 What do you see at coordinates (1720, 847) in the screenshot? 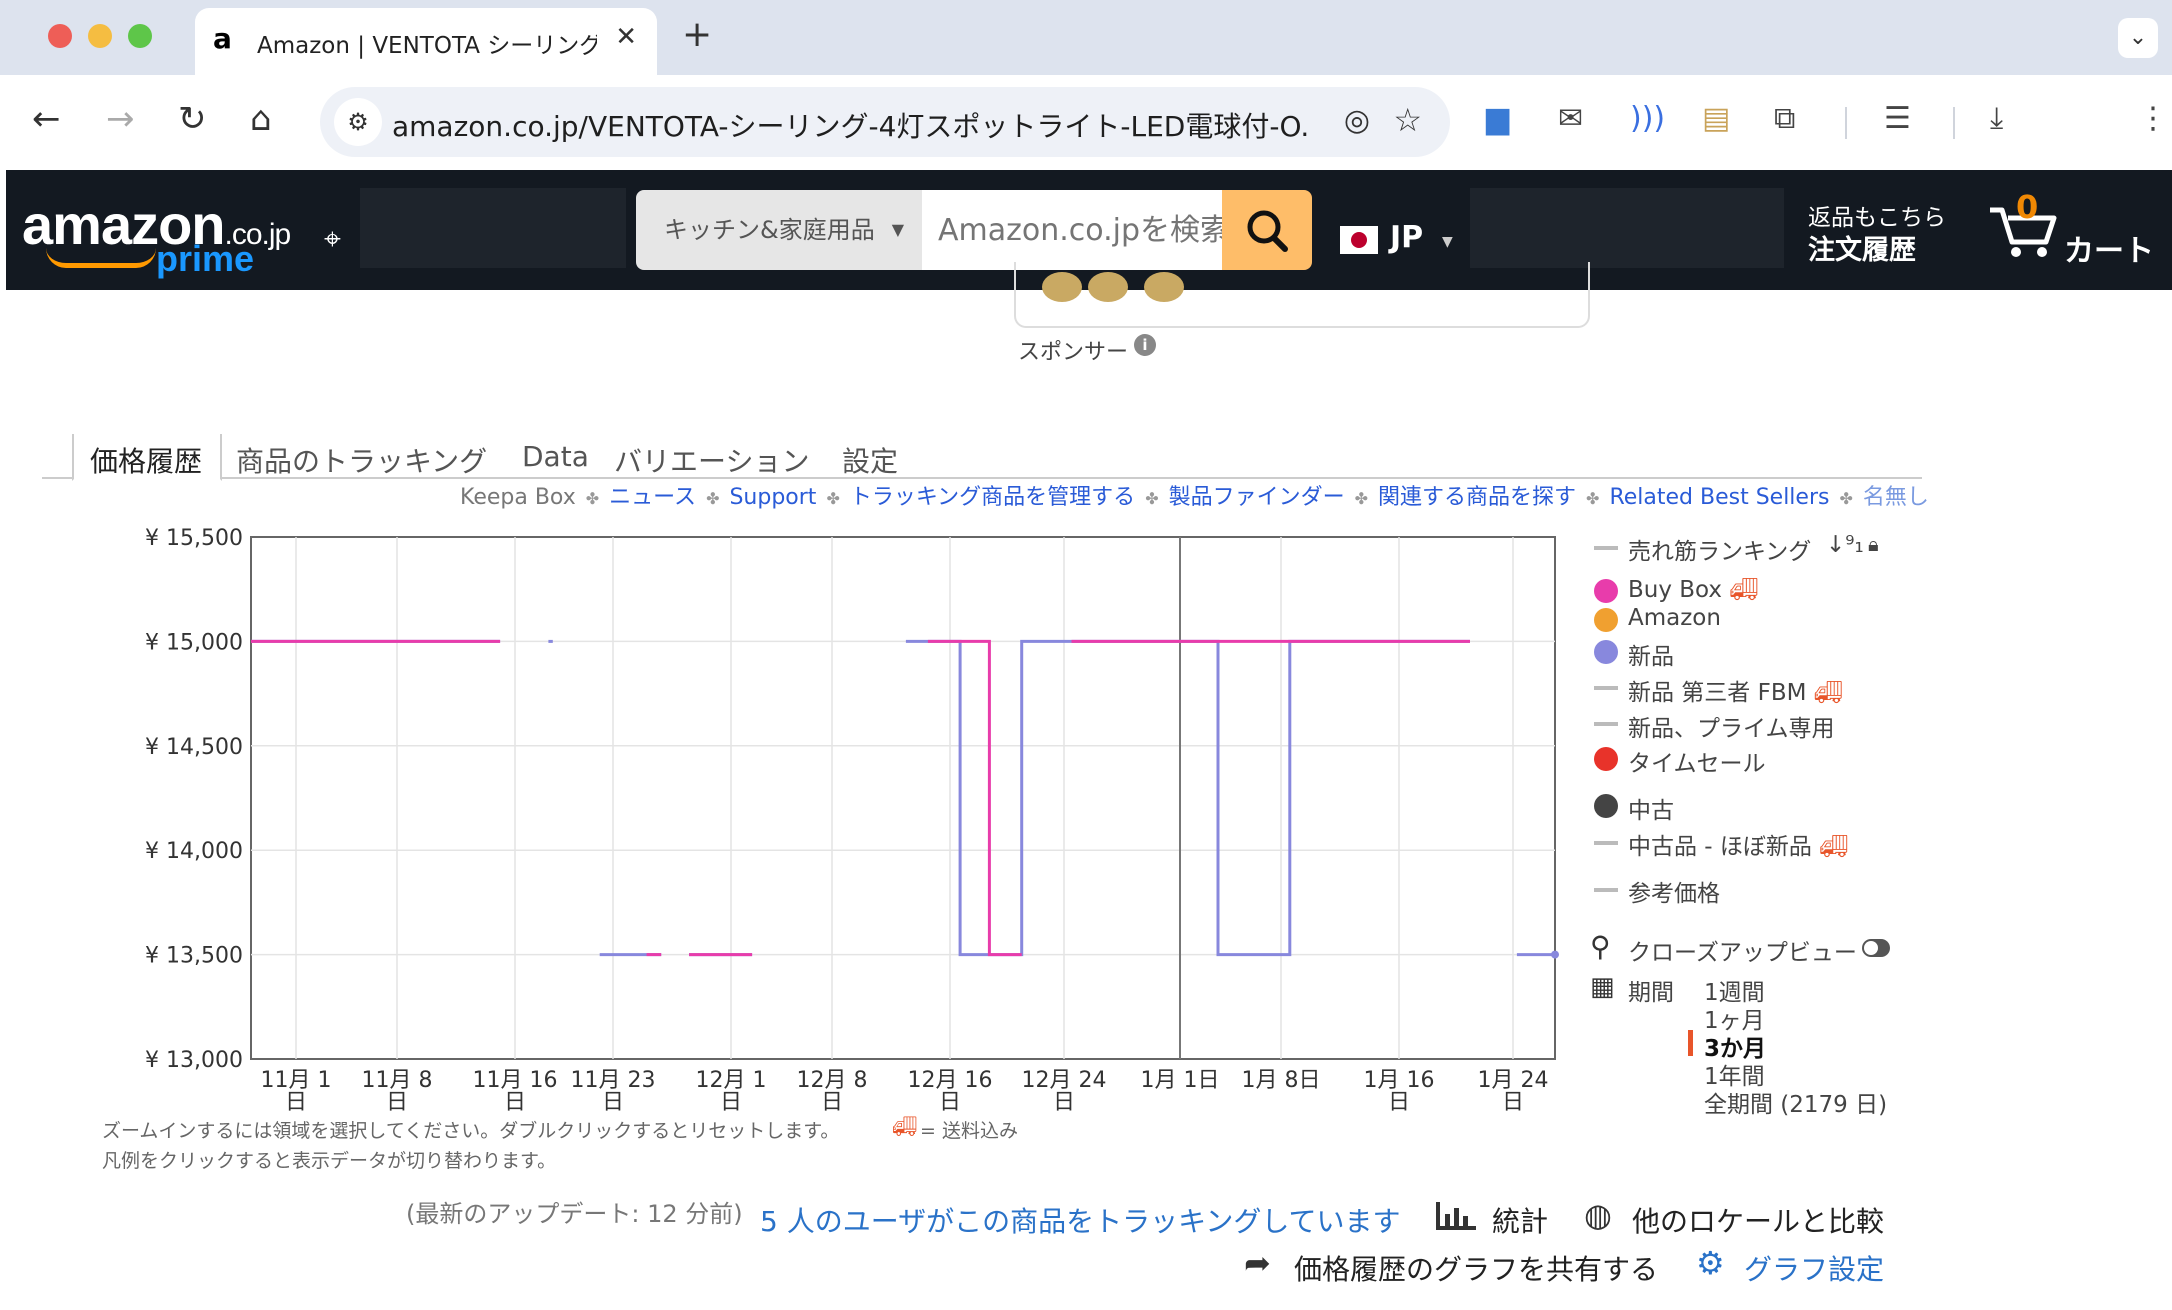
I see `legend-used-like-new-label: 中古品 - ほぼ新品` at bounding box center [1720, 847].